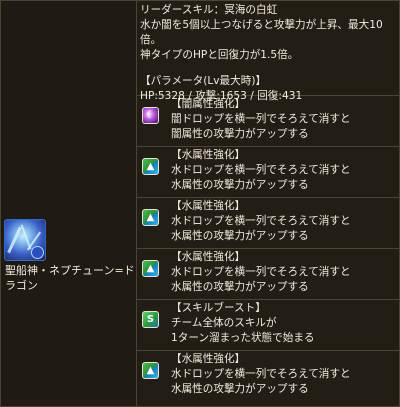 This screenshot has width=400, height=407. What do you see at coordinates (70, 278) in the screenshot?
I see `monster-name: 聖船神・ネプチューン=ドラゴン` at bounding box center [70, 278].